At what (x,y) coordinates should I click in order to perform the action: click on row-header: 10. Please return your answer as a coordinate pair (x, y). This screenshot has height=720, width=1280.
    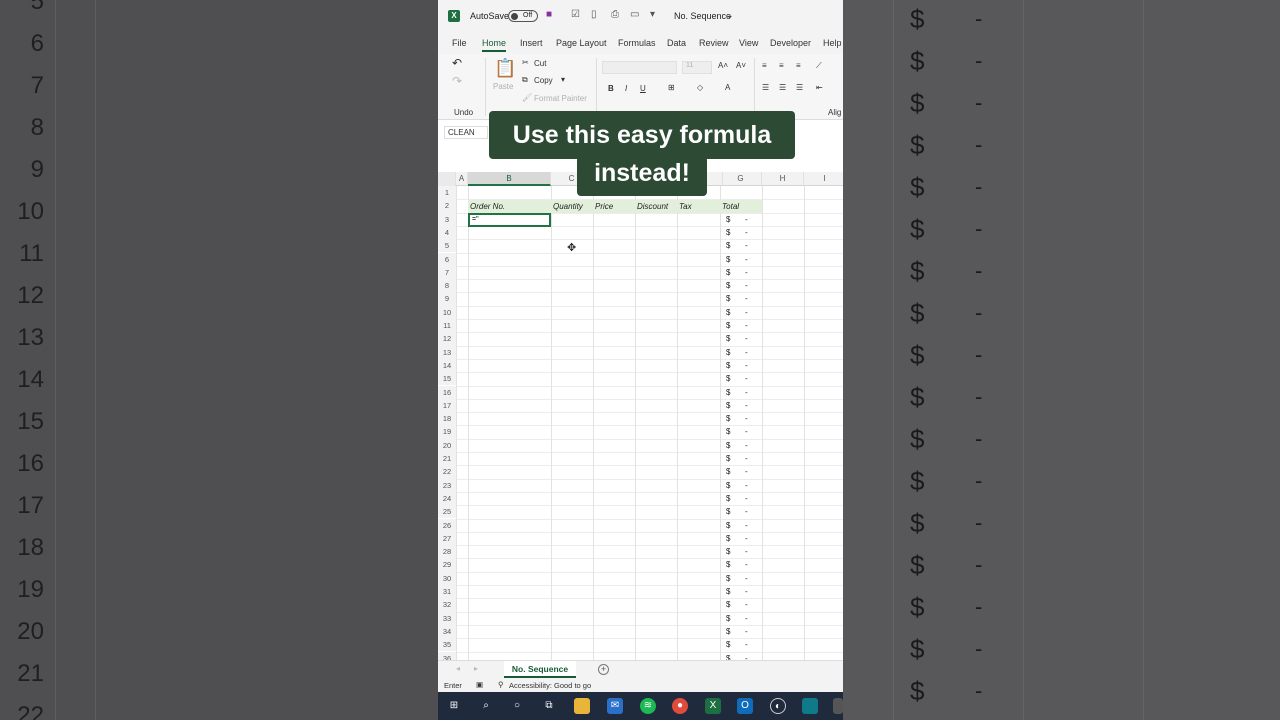
    Looking at the image, I should click on (447, 312).